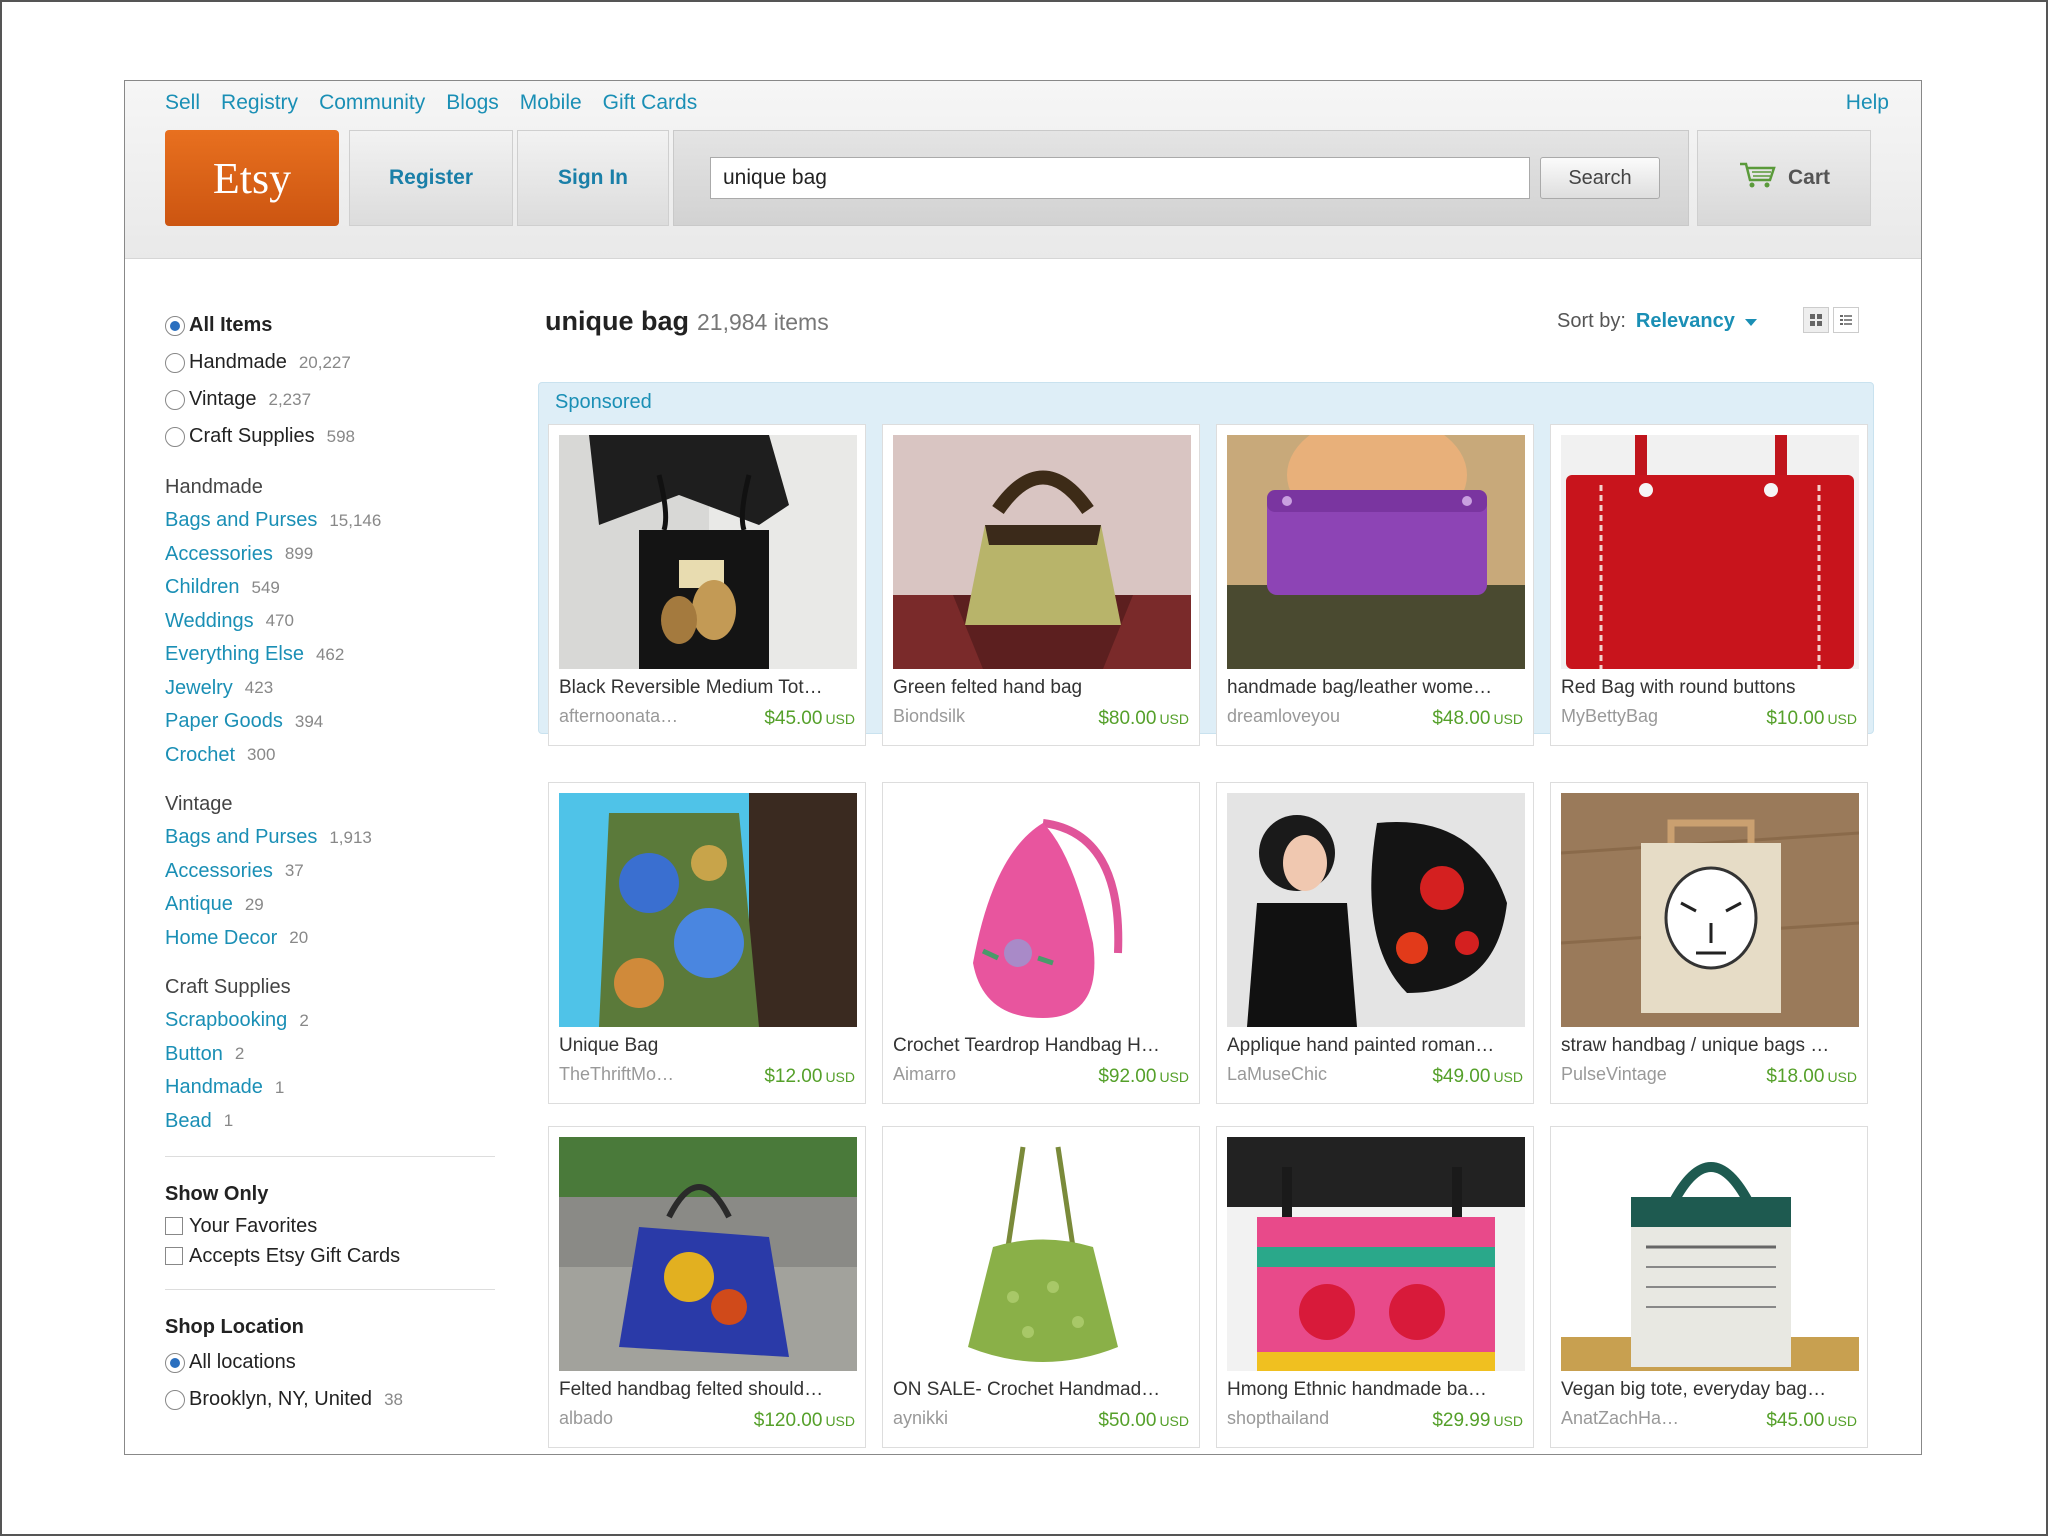  What do you see at coordinates (1846, 320) in the screenshot?
I see `list-view-icon` at bounding box center [1846, 320].